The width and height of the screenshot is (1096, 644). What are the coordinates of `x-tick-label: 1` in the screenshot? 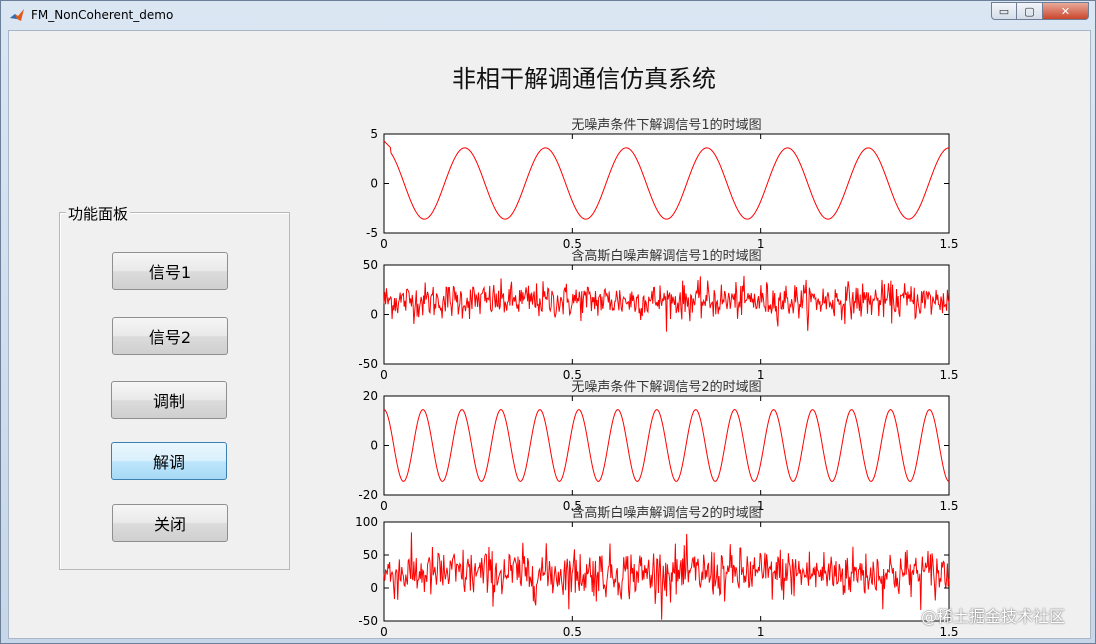 It's located at (761, 631).